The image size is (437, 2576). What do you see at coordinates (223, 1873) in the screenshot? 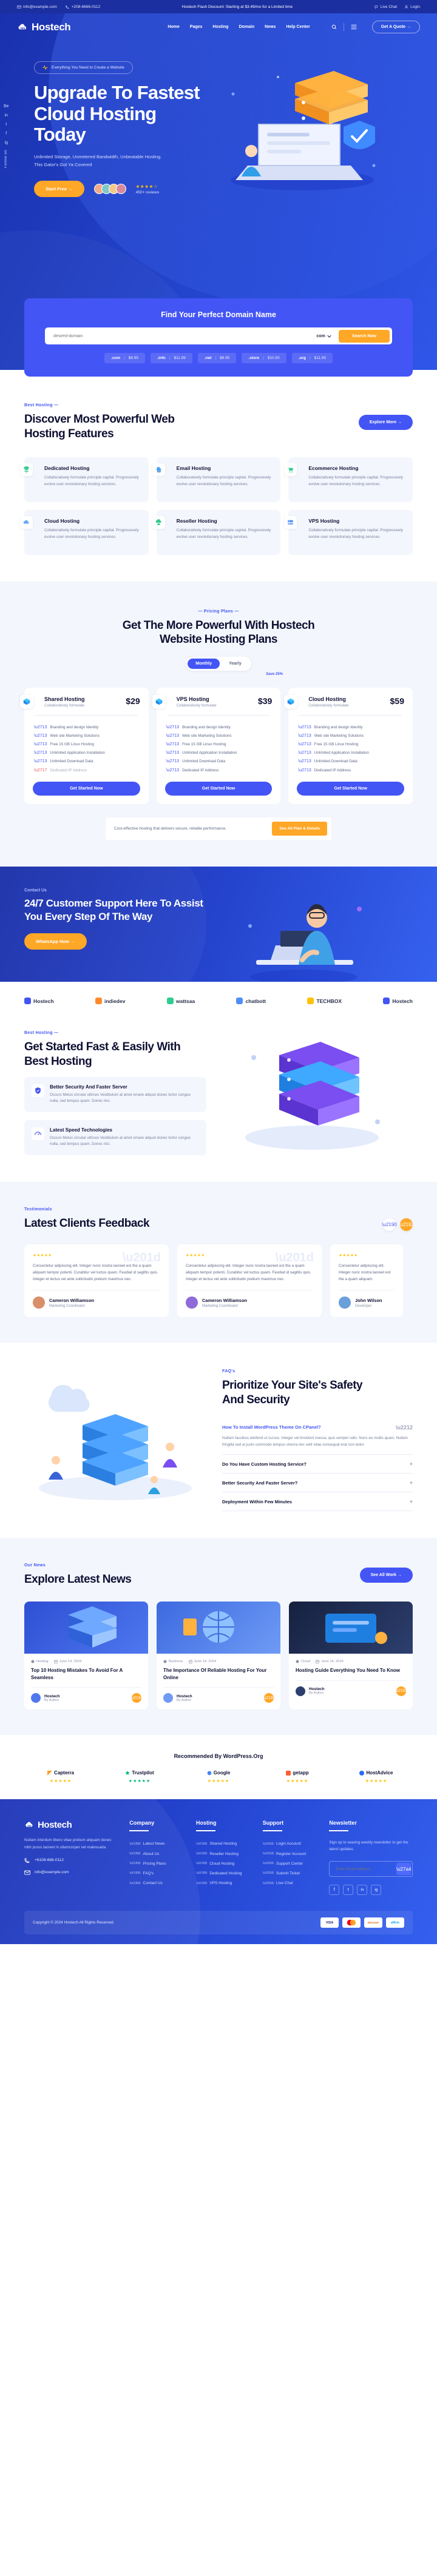
I see `footer-link: \u00bb Dedicated Hosting` at bounding box center [223, 1873].